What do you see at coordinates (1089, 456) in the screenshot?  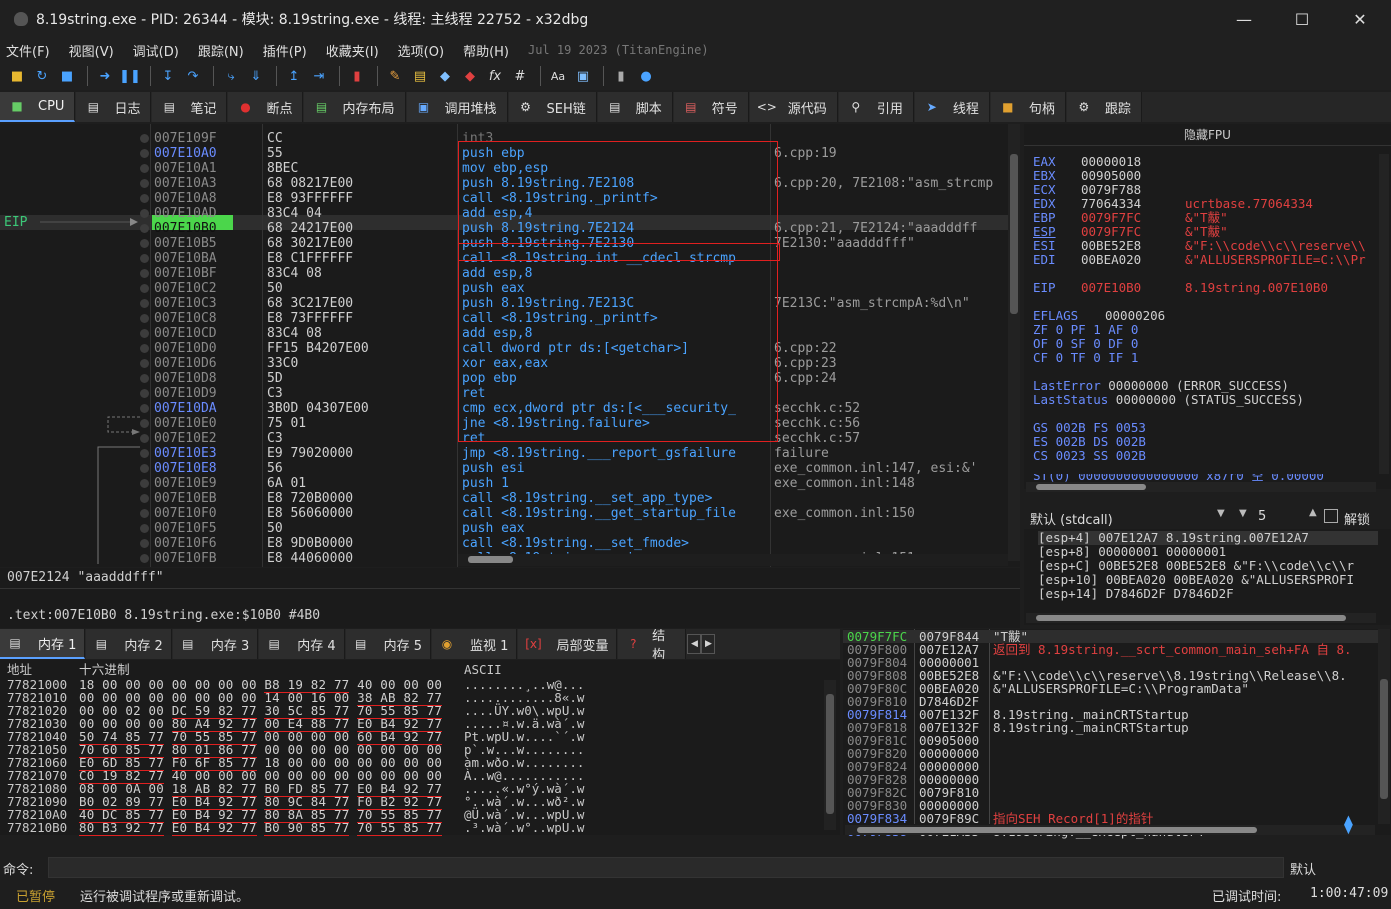 I see `segment-row-3: CS 0023 SS 002B` at bounding box center [1089, 456].